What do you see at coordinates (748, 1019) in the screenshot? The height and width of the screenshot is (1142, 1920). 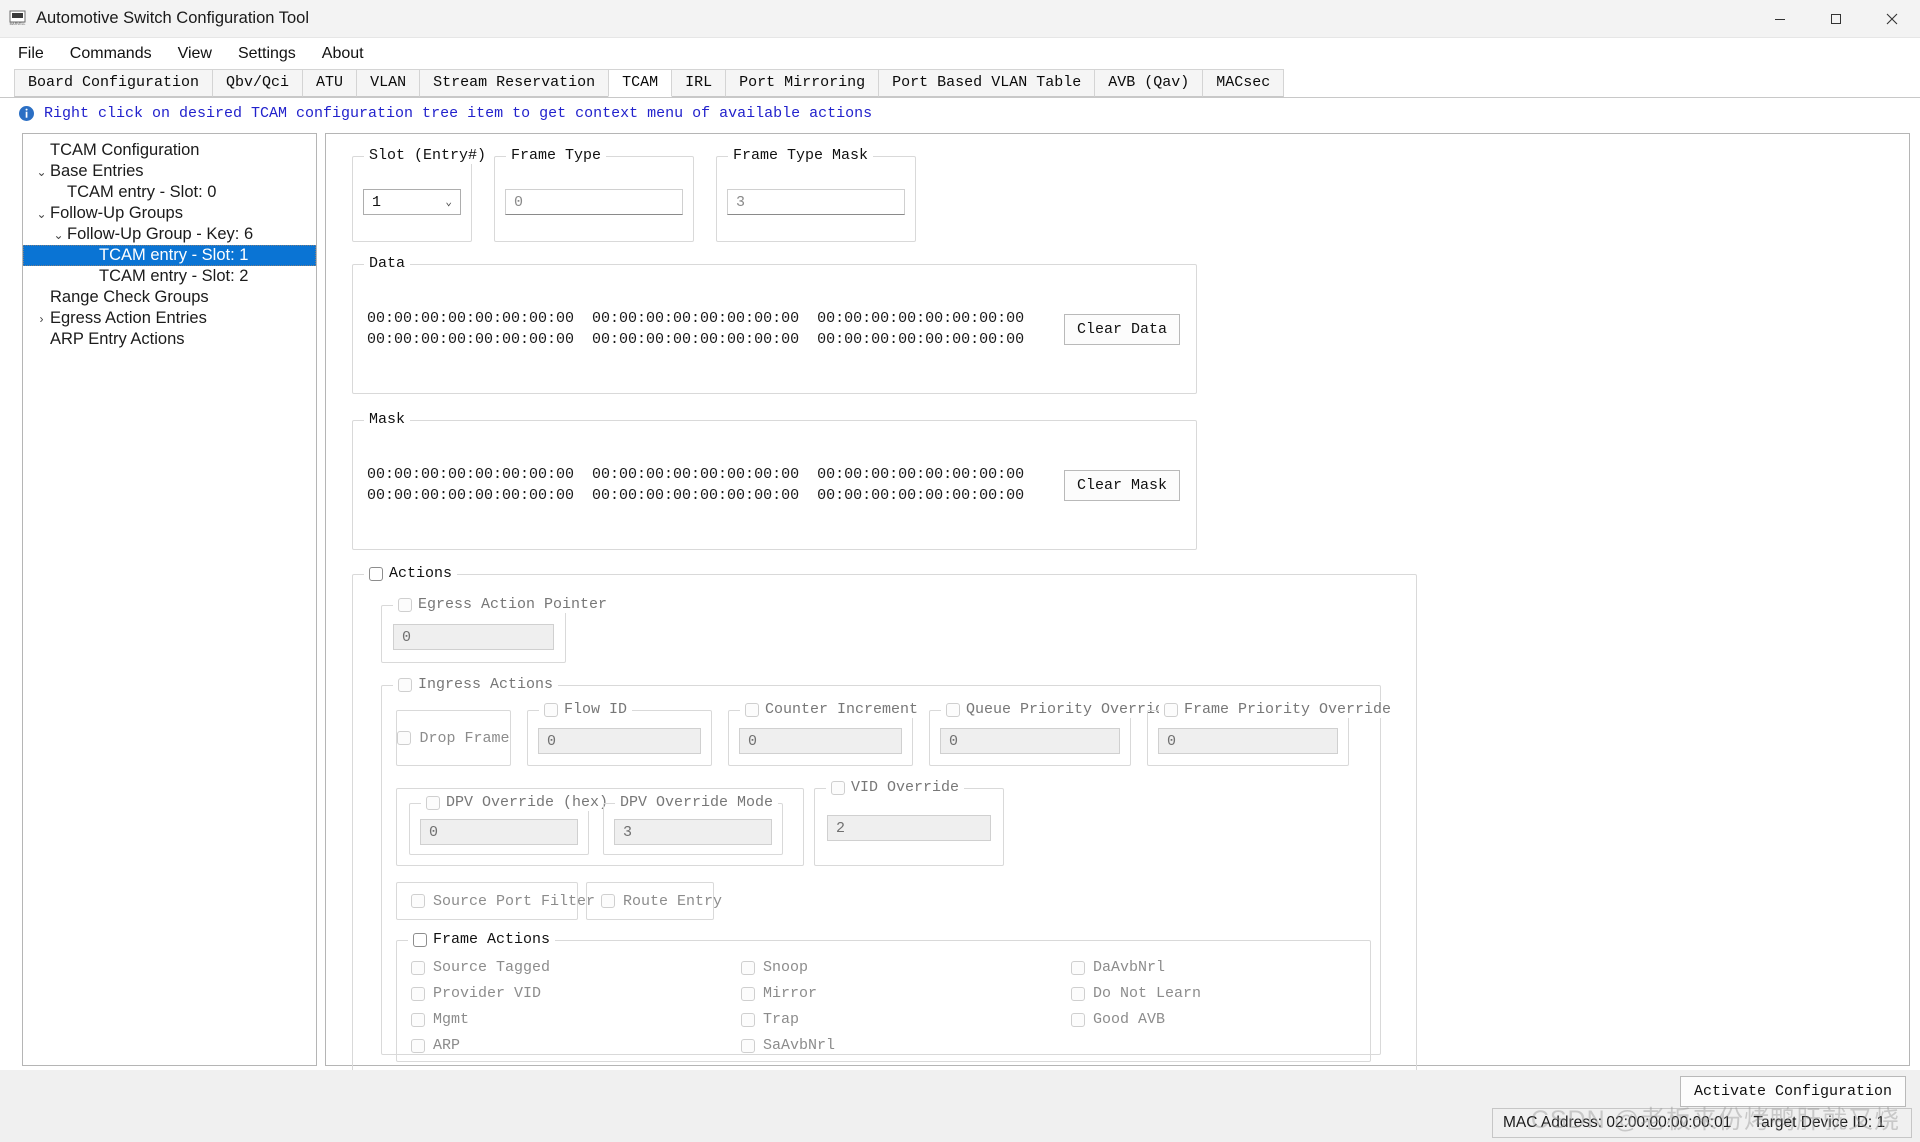 I see `trap-checkbox` at bounding box center [748, 1019].